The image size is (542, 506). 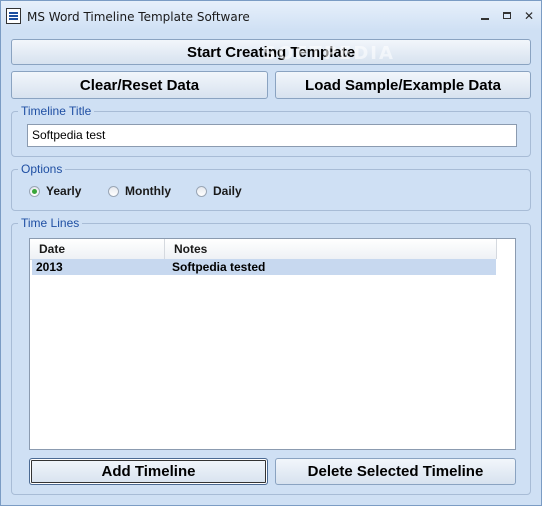 What do you see at coordinates (485, 16) in the screenshot?
I see `minimize-icon` at bounding box center [485, 16].